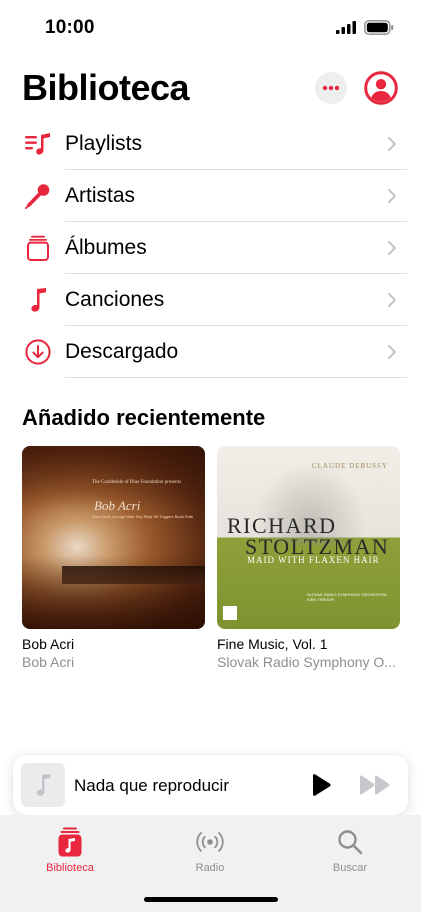 The height and width of the screenshot is (912, 421). What do you see at coordinates (236, 377) in the screenshot?
I see `divider` at bounding box center [236, 377].